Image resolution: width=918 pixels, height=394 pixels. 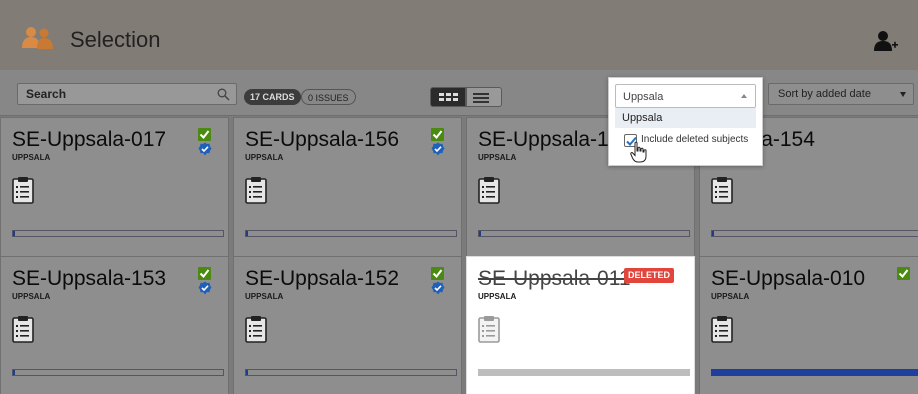 What do you see at coordinates (638, 152) in the screenshot?
I see `hand-pointer-icon` at bounding box center [638, 152].